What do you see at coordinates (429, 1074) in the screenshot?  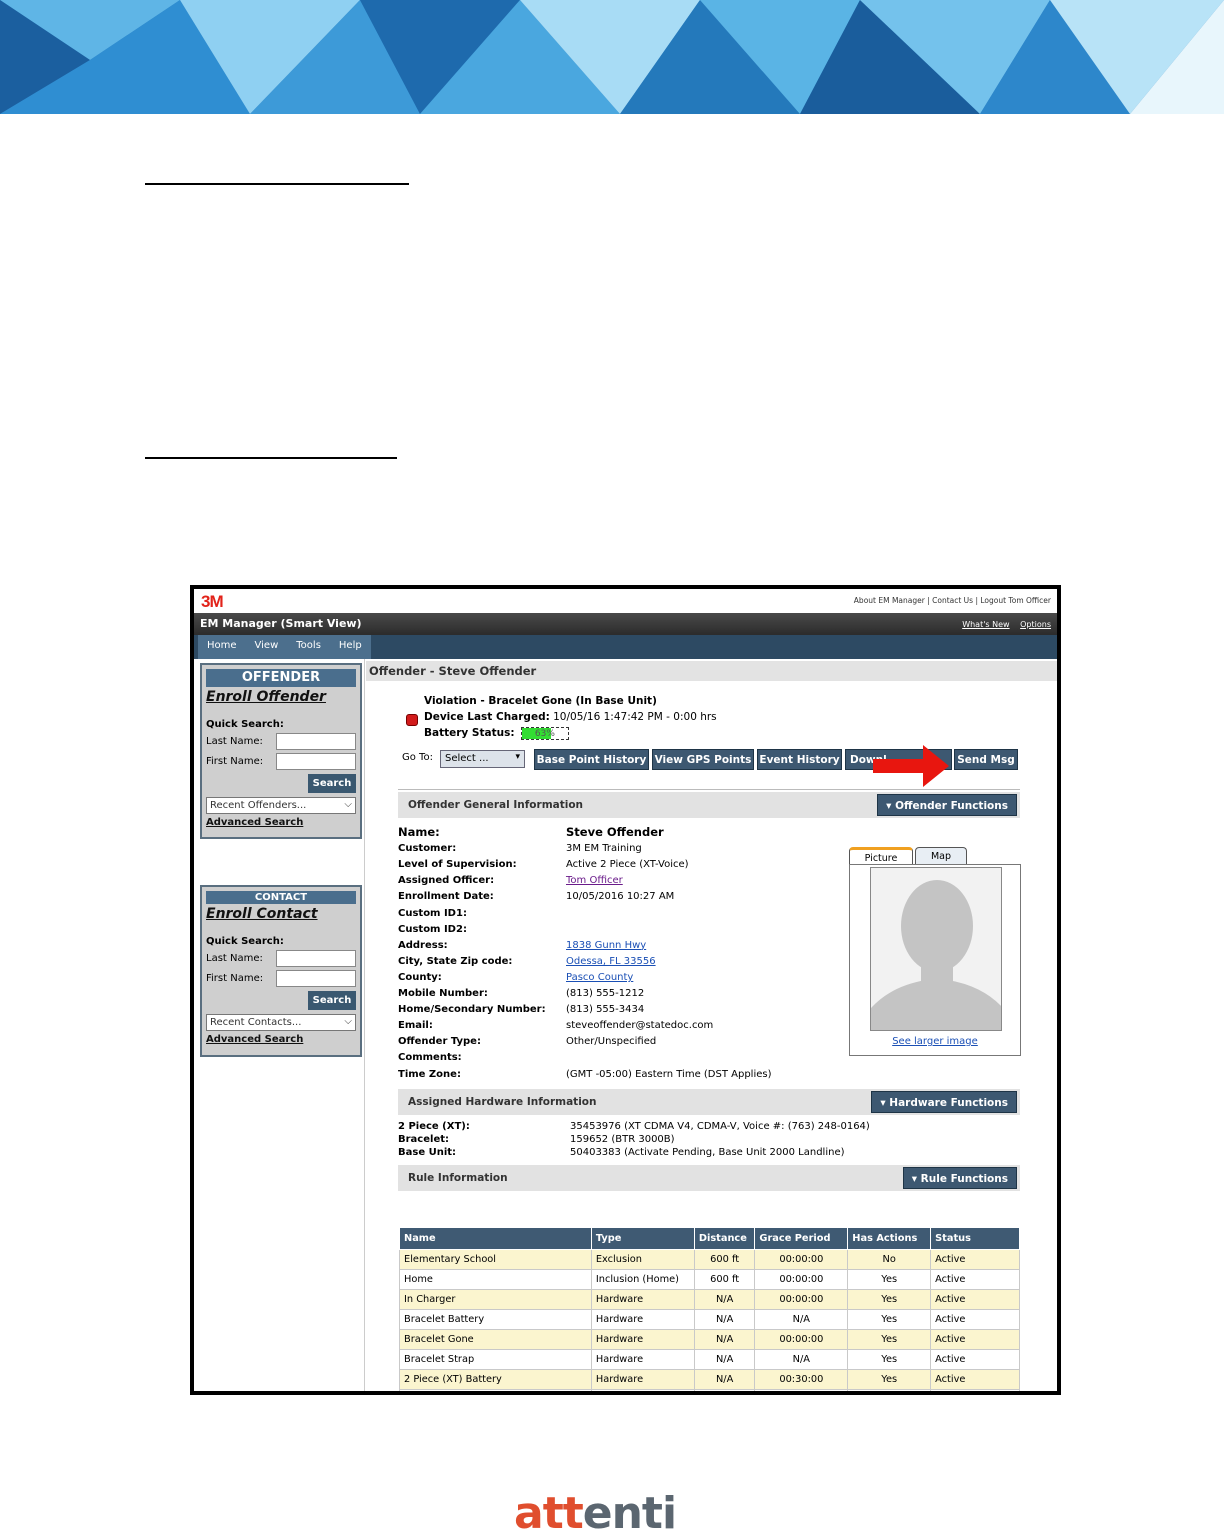 I see `info-label: Time Zone:` at bounding box center [429, 1074].